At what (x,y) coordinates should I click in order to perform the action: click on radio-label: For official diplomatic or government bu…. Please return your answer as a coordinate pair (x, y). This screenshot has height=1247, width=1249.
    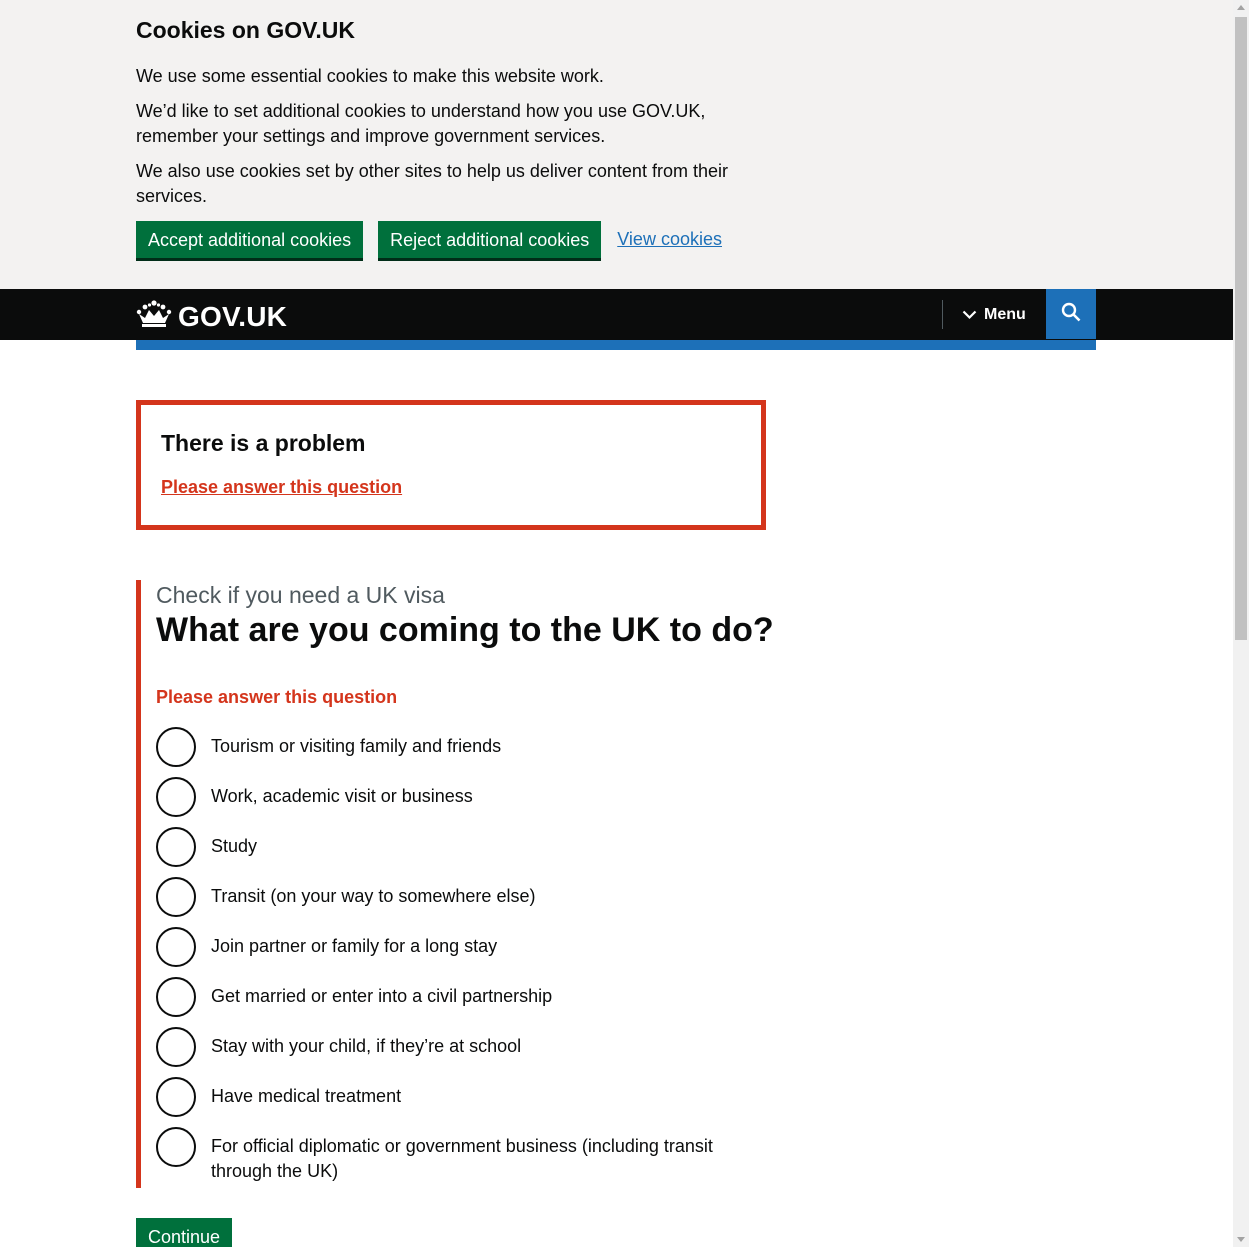
    Looking at the image, I should click on (481, 1159).